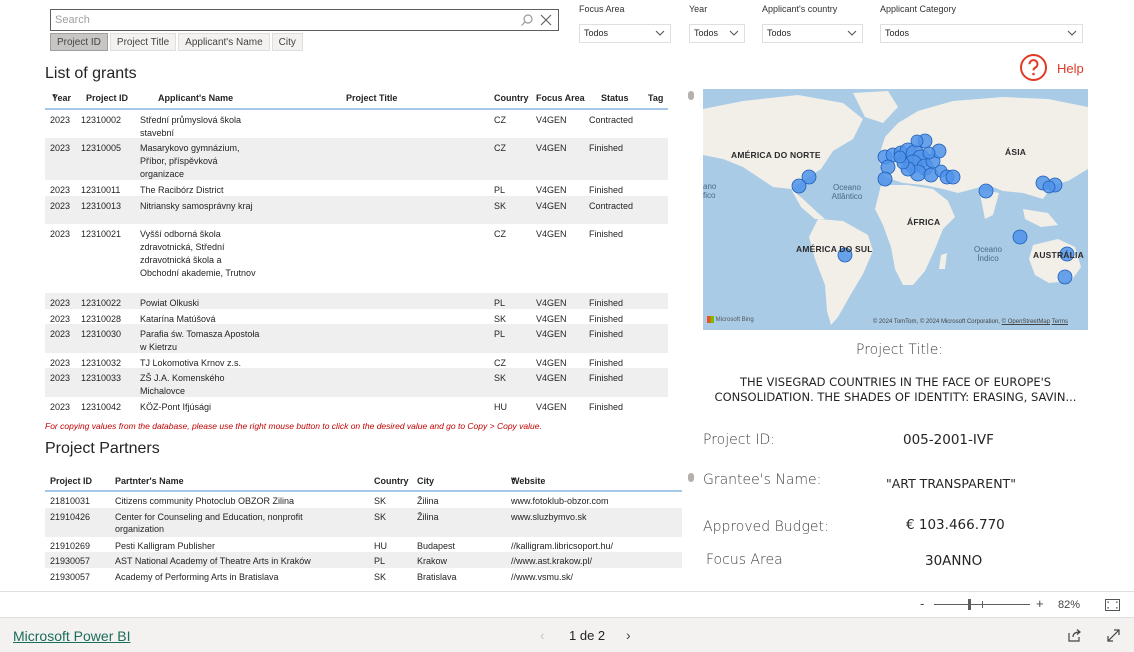  I want to click on map-label-pacific: ano fico, so click(710, 191).